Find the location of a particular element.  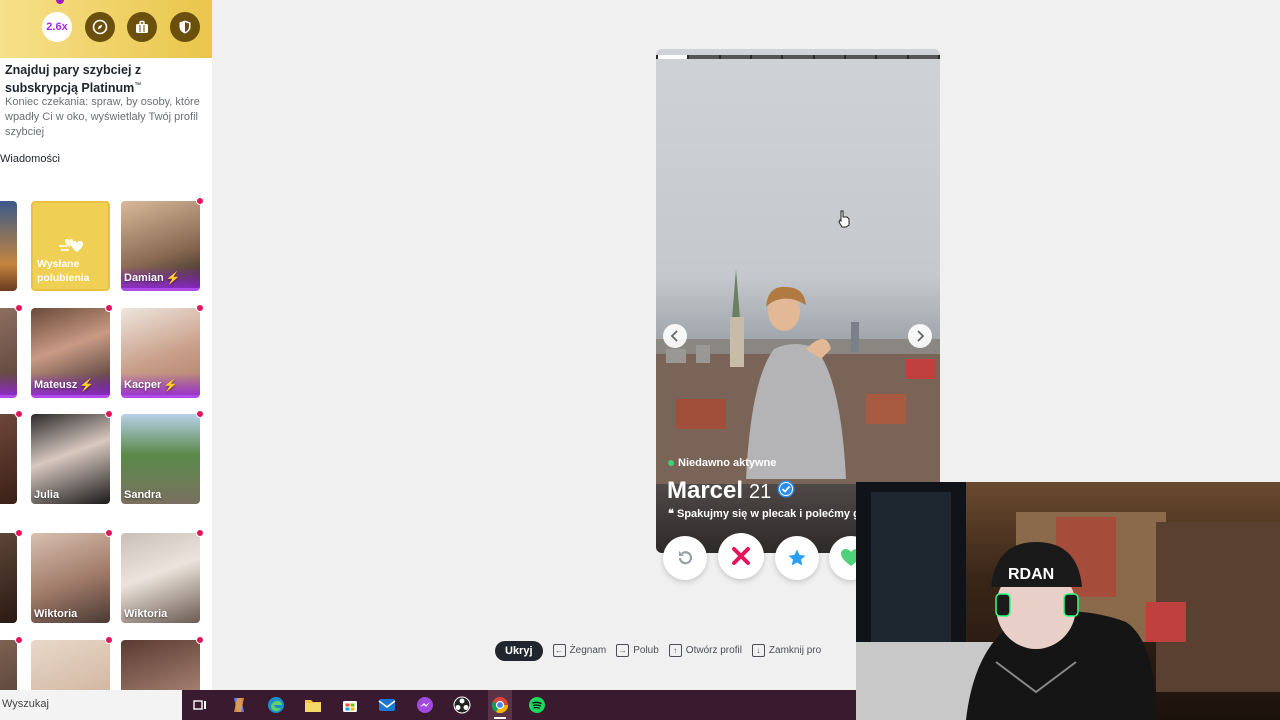

rewind-button is located at coordinates (685, 558).